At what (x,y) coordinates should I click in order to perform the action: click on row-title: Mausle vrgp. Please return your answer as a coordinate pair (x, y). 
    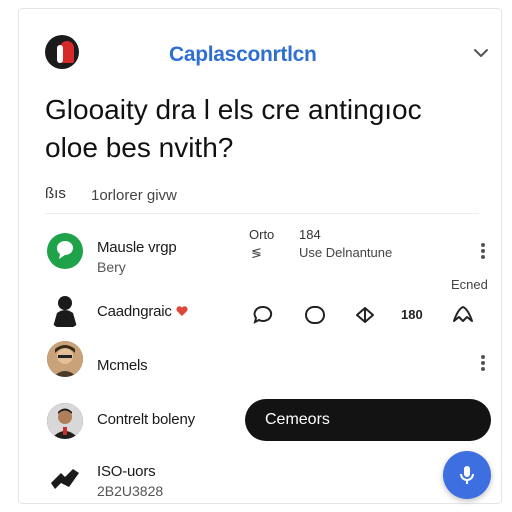
    Looking at the image, I should click on (137, 247).